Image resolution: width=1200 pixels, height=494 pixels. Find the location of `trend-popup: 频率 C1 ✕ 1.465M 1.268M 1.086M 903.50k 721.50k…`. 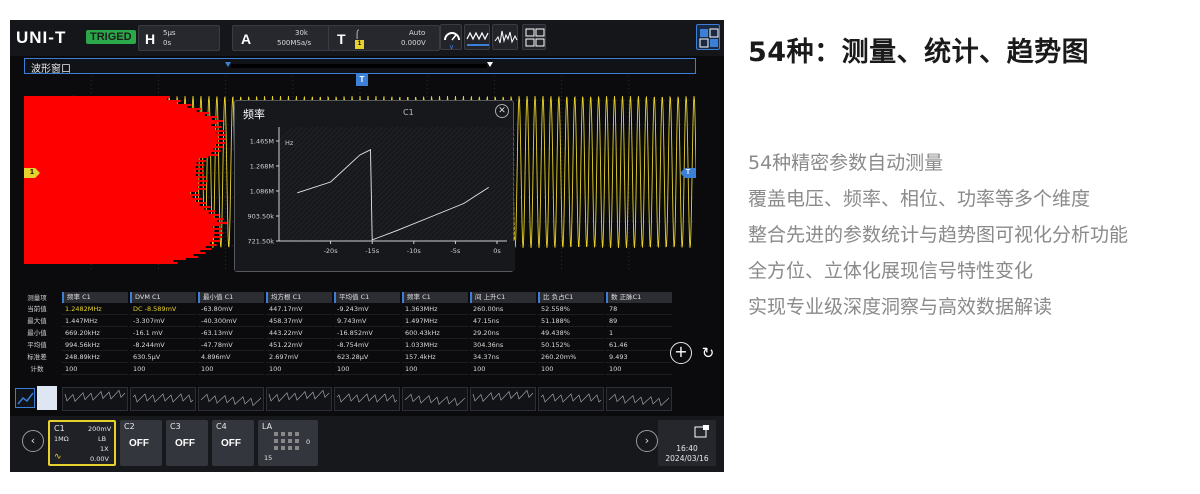

trend-popup: 频率 C1 ✕ 1.465M 1.268M 1.086M 903.50k 721.50k… is located at coordinates (374, 186).